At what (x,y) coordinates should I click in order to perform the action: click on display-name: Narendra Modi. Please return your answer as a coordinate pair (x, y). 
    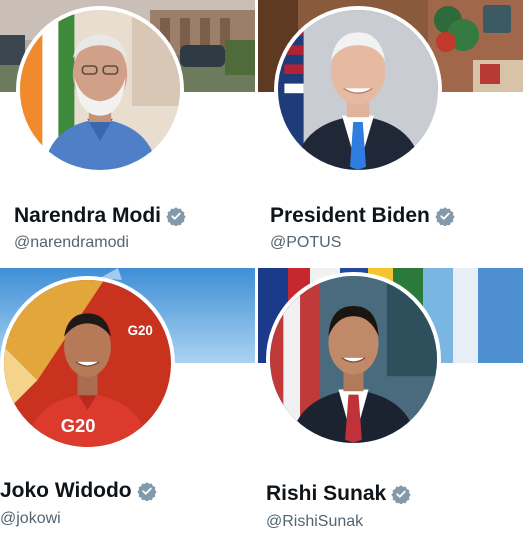
    Looking at the image, I should click on (100, 216).